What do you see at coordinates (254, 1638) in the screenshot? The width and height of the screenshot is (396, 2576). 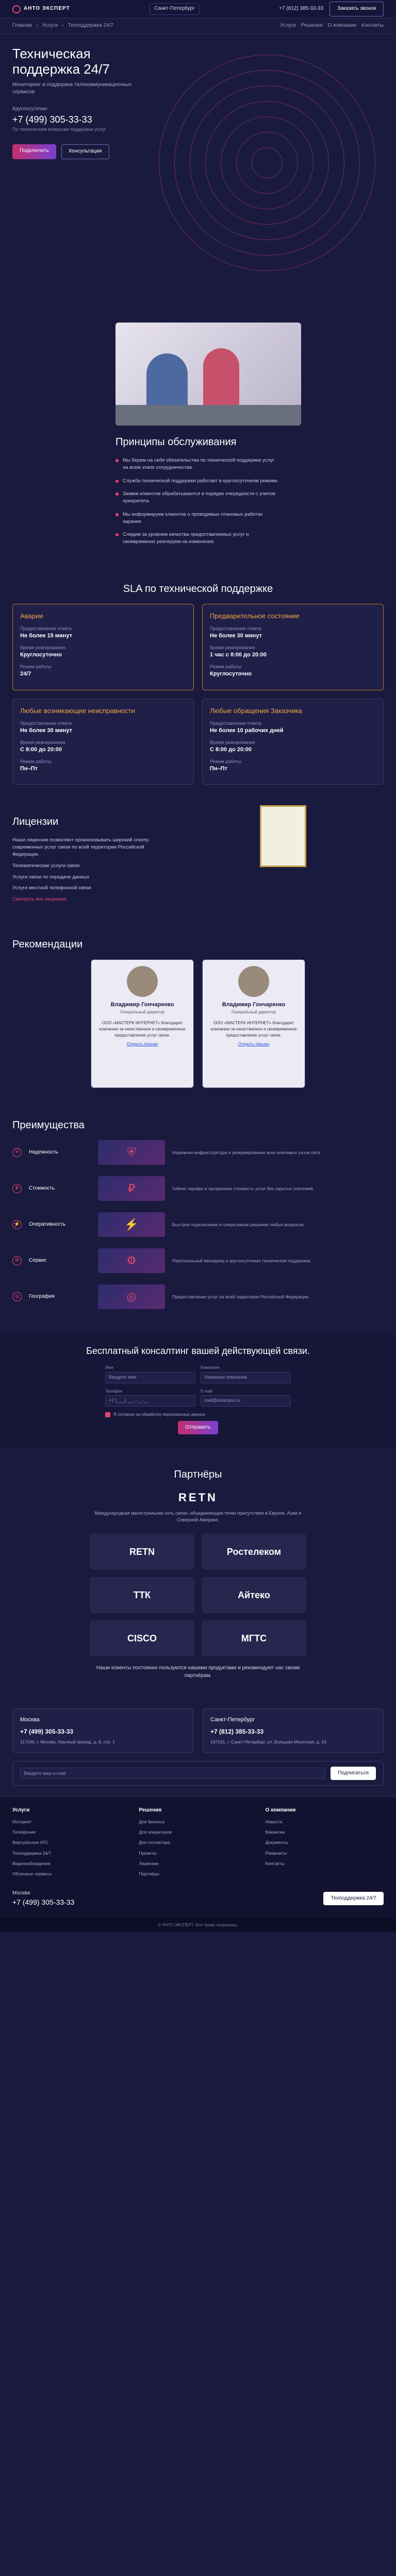 I see `partner-logo: МГТС` at bounding box center [254, 1638].